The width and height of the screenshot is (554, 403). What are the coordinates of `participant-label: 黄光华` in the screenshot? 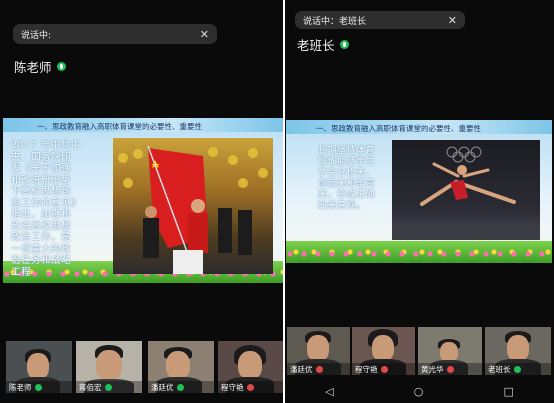 It's located at (450, 369).